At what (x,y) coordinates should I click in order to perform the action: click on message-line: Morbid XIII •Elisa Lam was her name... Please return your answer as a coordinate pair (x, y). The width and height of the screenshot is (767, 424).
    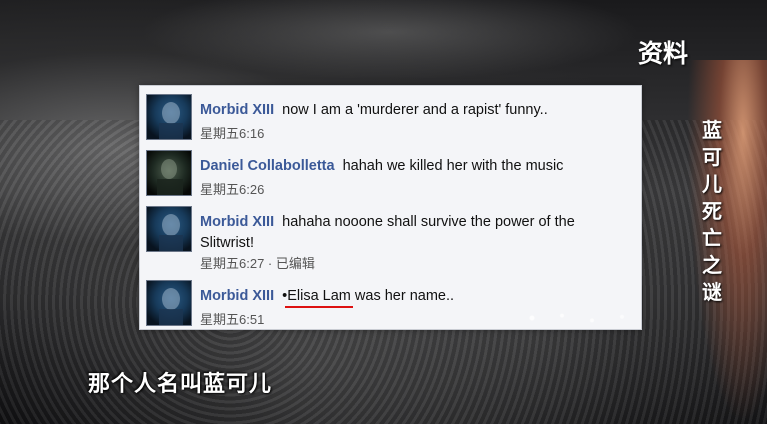
    Looking at the image, I should click on (415, 297).